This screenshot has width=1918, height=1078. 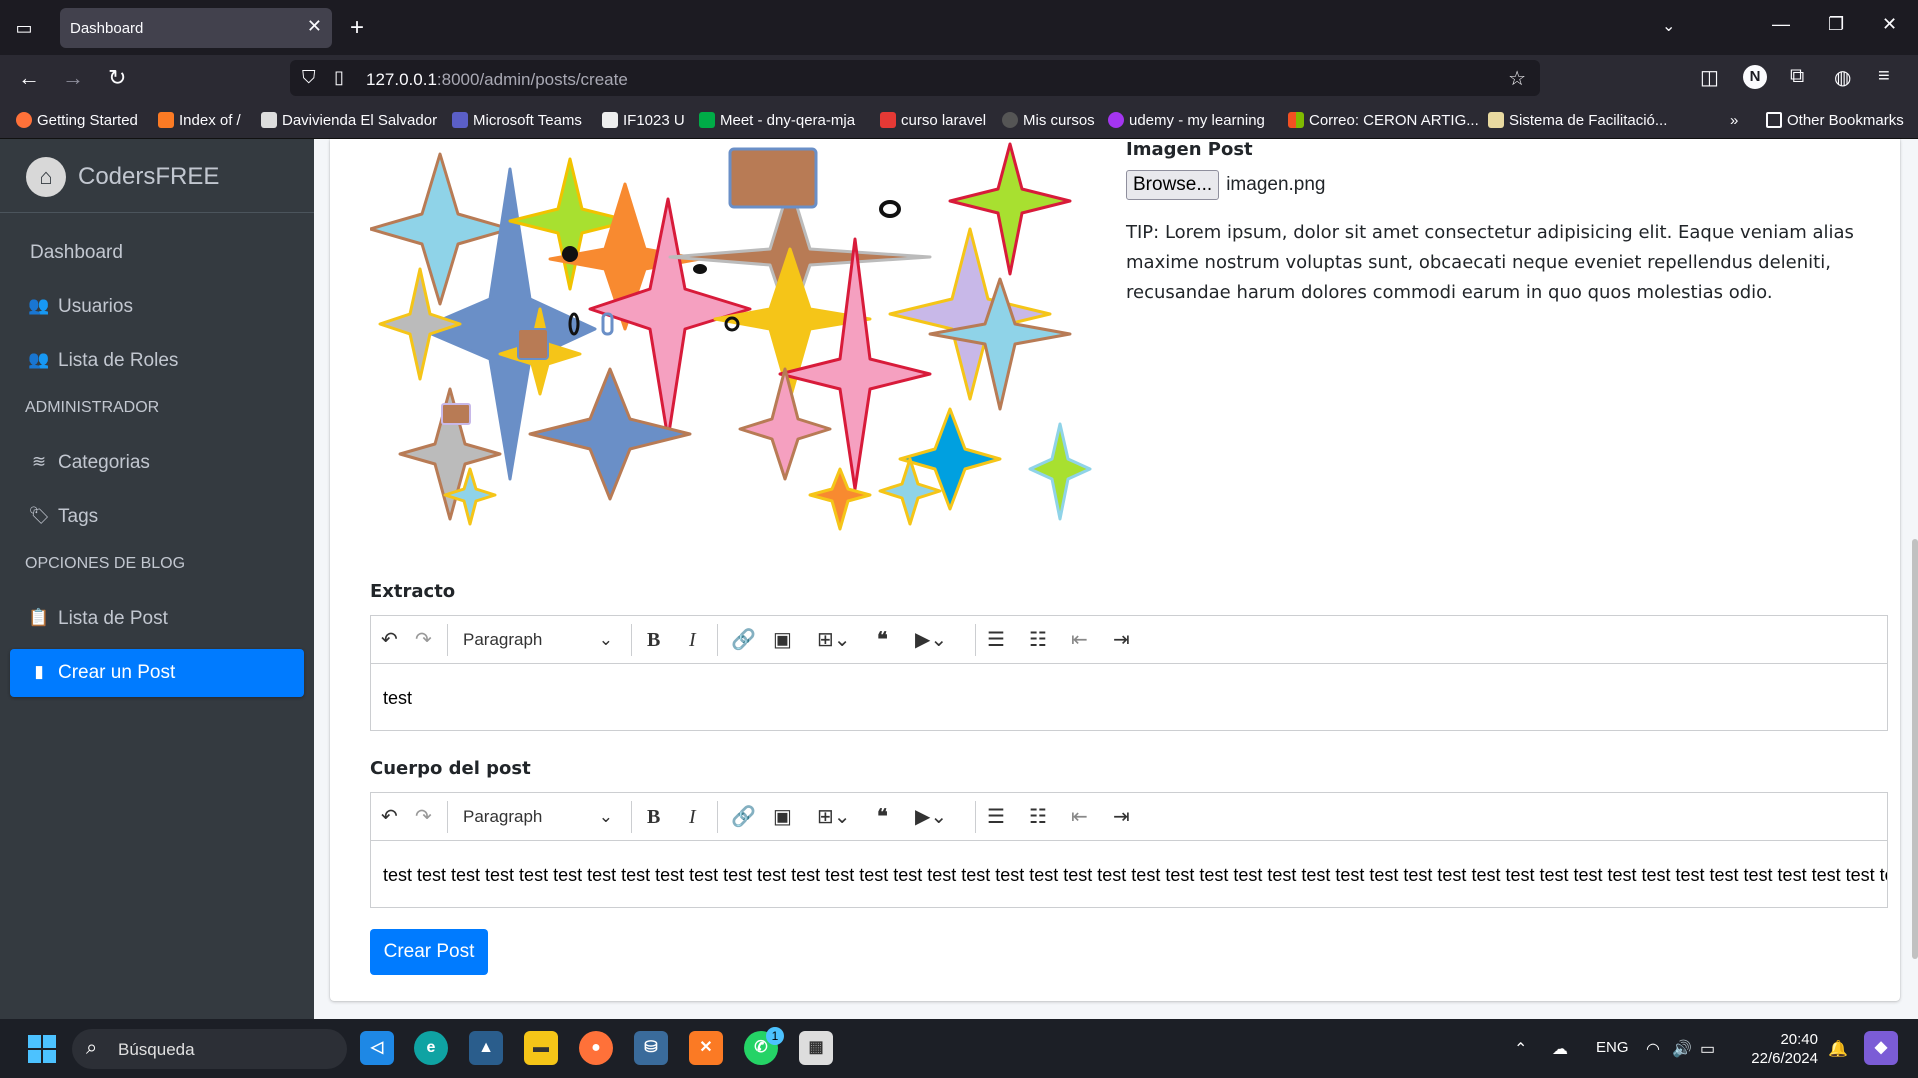 What do you see at coordinates (157, 176) in the screenshot?
I see `brand-link: ⌂ CodersFREE` at bounding box center [157, 176].